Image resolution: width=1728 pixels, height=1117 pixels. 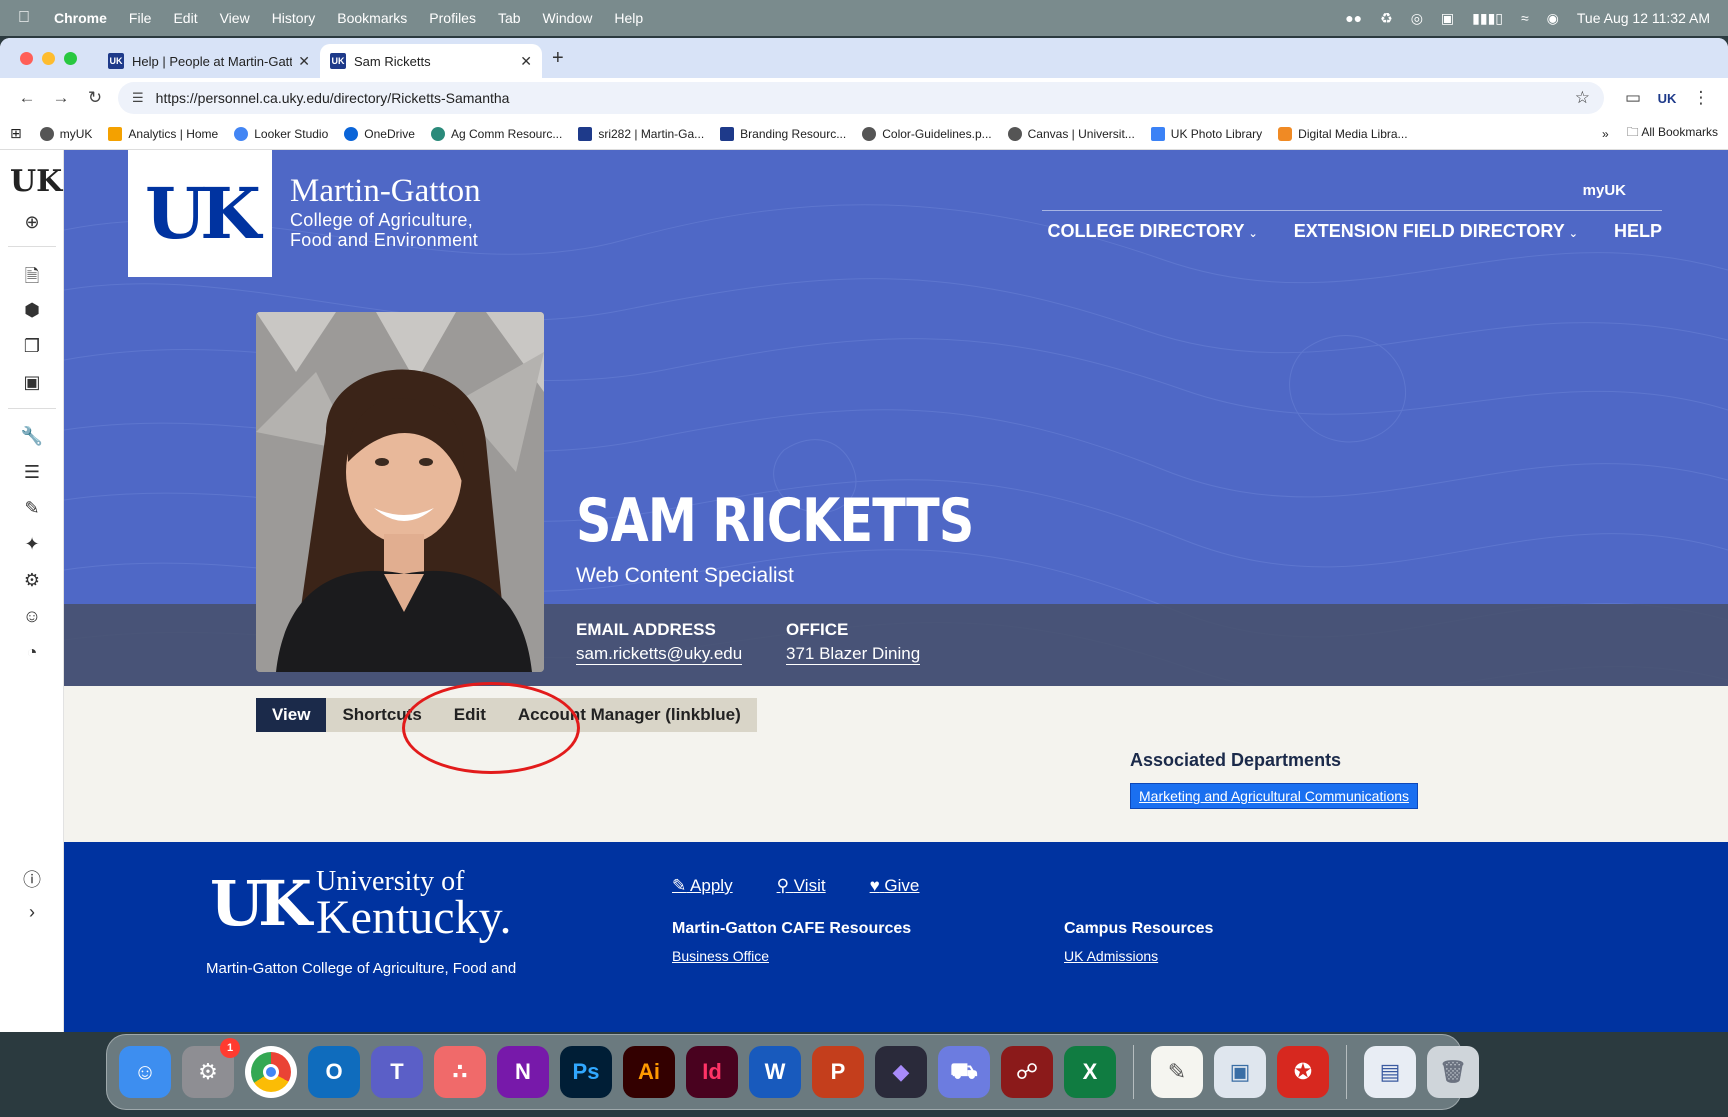 I want to click on asana-icon: ∴, so click(x=460, y=1072).